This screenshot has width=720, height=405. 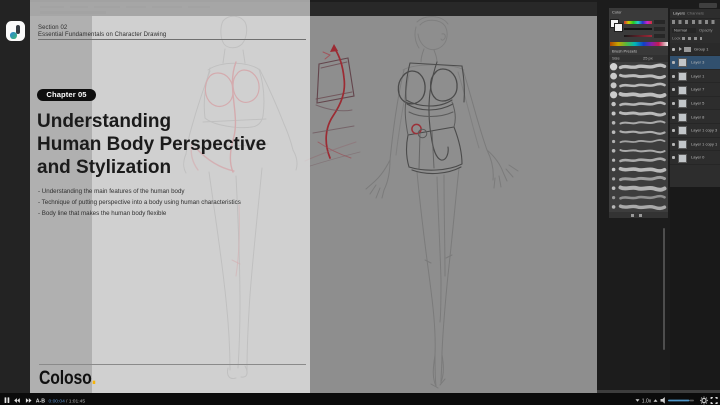 What do you see at coordinates (57, 401) in the screenshot?
I see `svg-text: 0:00:04` at bounding box center [57, 401].